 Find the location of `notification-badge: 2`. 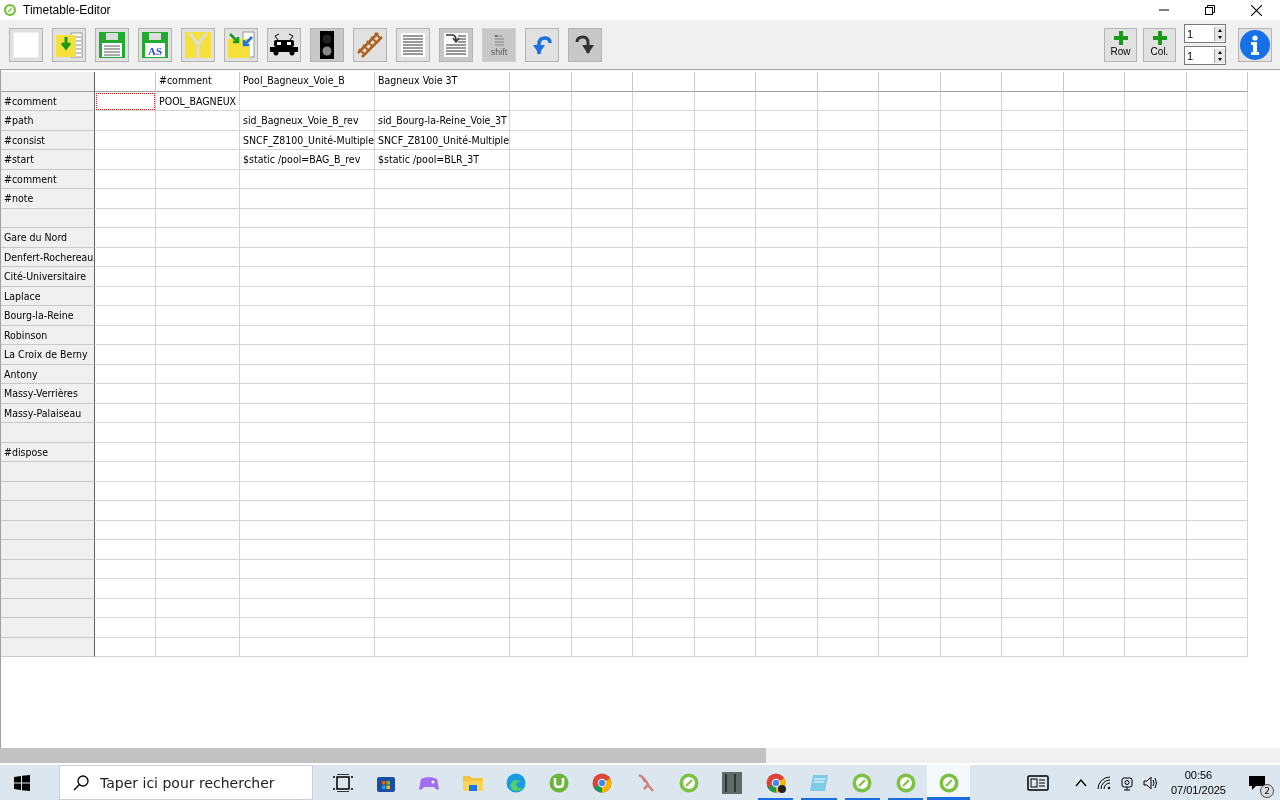

notification-badge: 2 is located at coordinates (1267, 790).